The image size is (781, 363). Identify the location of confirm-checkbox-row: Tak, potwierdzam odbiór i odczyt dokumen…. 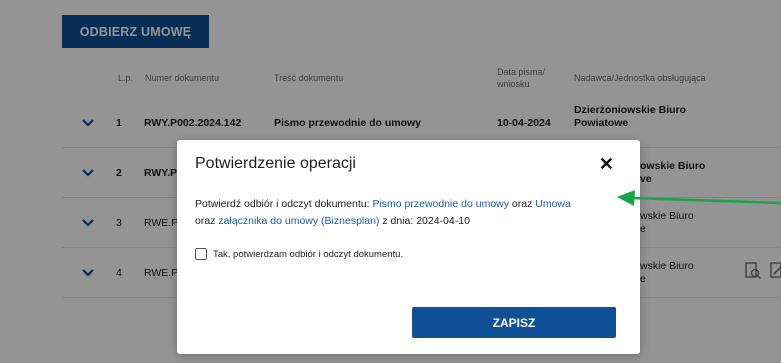
(299, 254).